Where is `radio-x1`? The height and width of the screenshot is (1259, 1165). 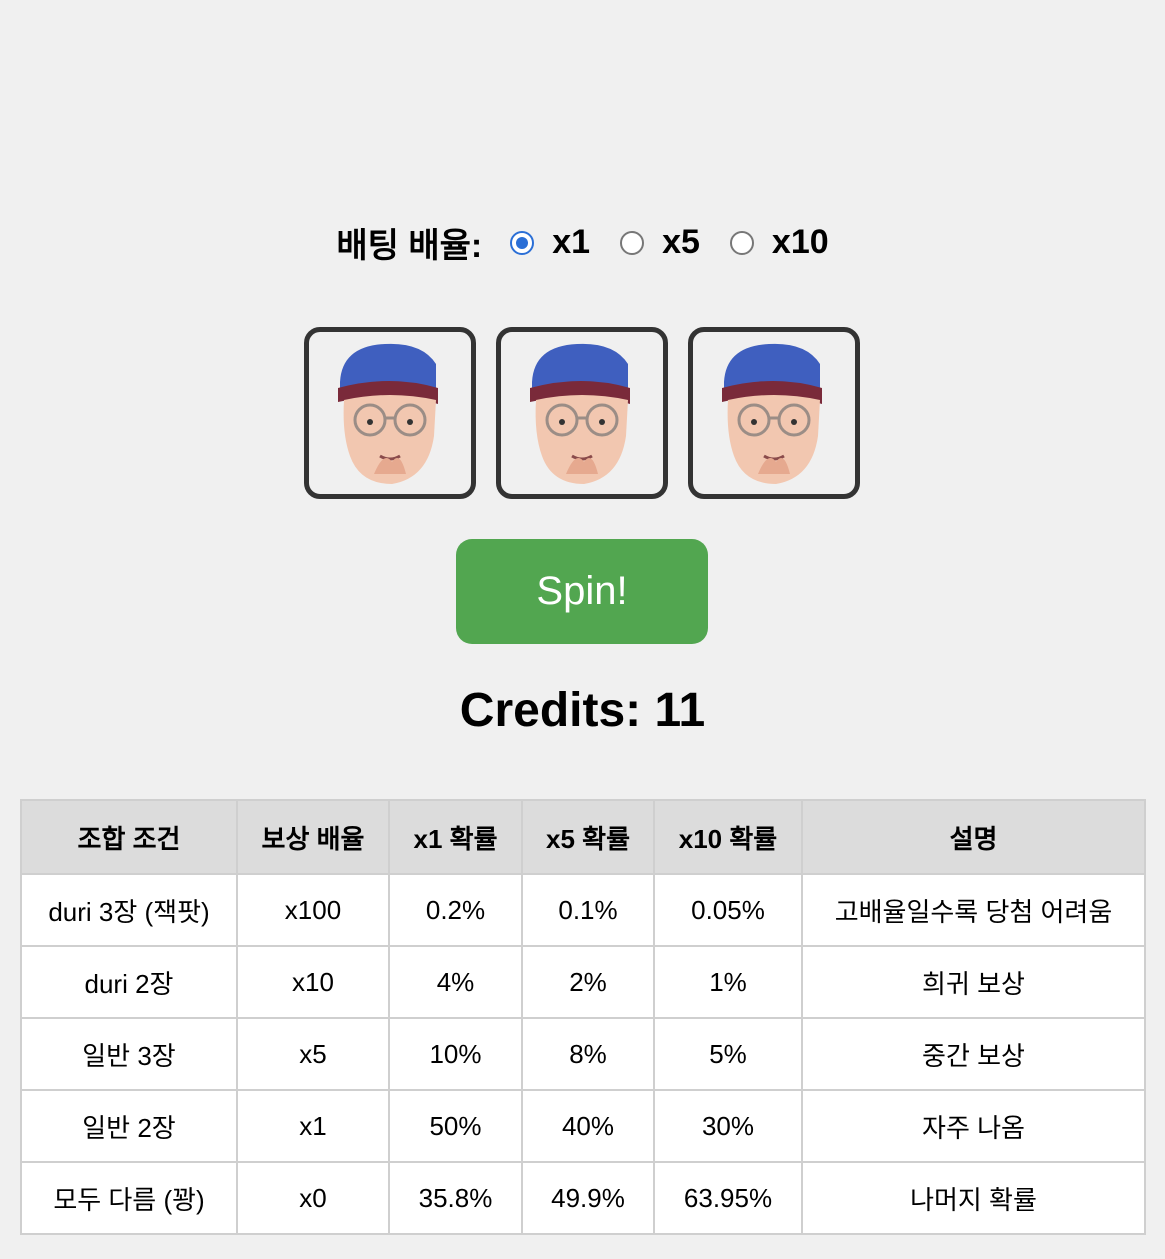 radio-x1 is located at coordinates (522, 242).